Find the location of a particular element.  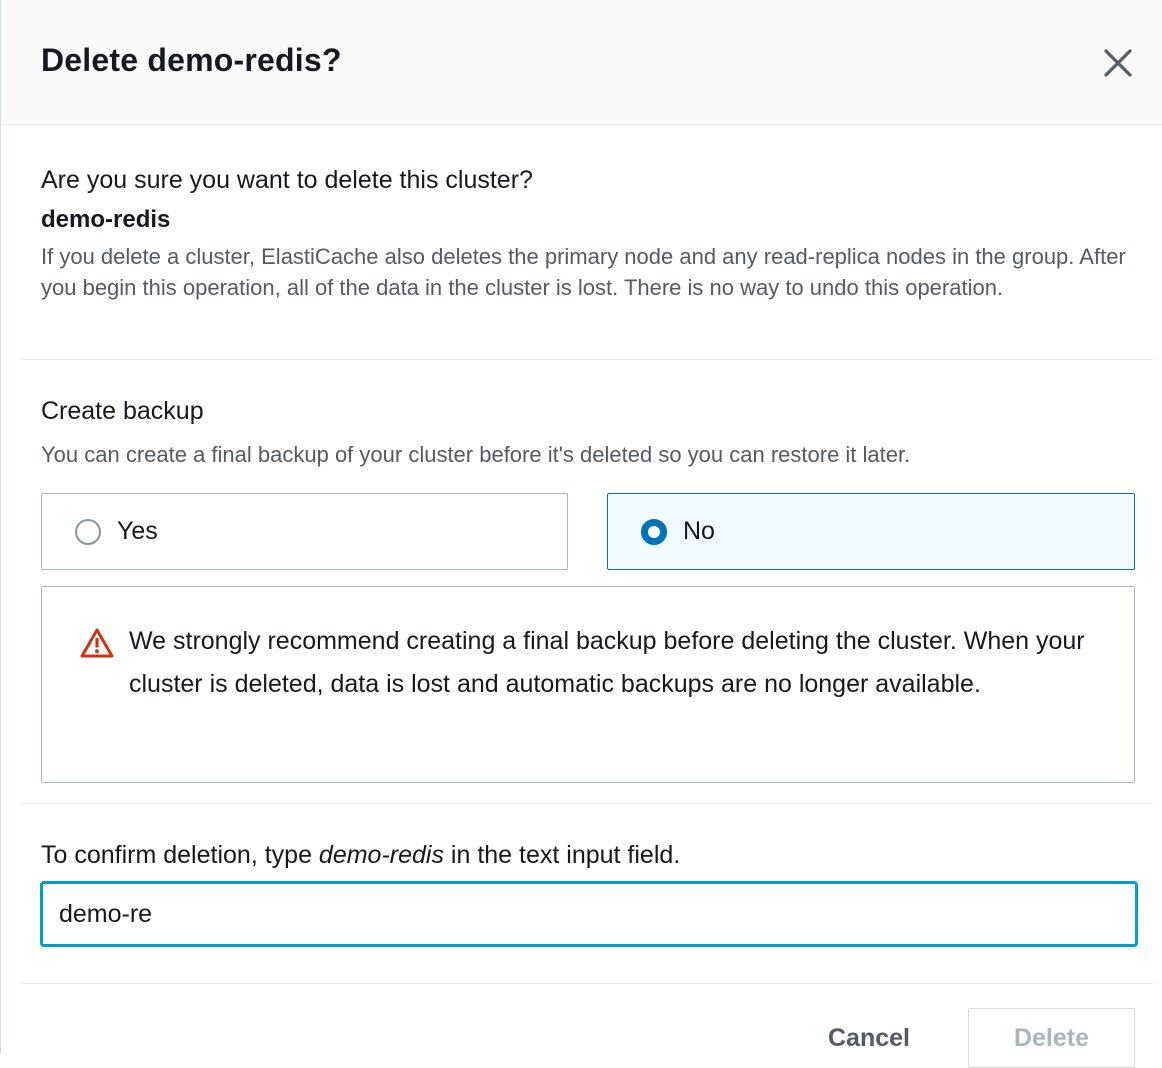

close-button is located at coordinates (1118, 63).